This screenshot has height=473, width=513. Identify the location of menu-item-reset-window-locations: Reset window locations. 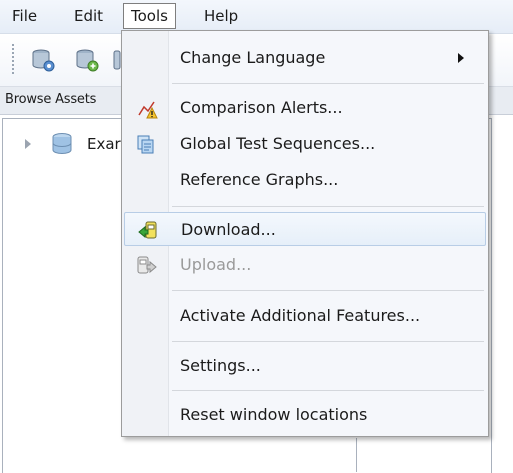
(305, 415).